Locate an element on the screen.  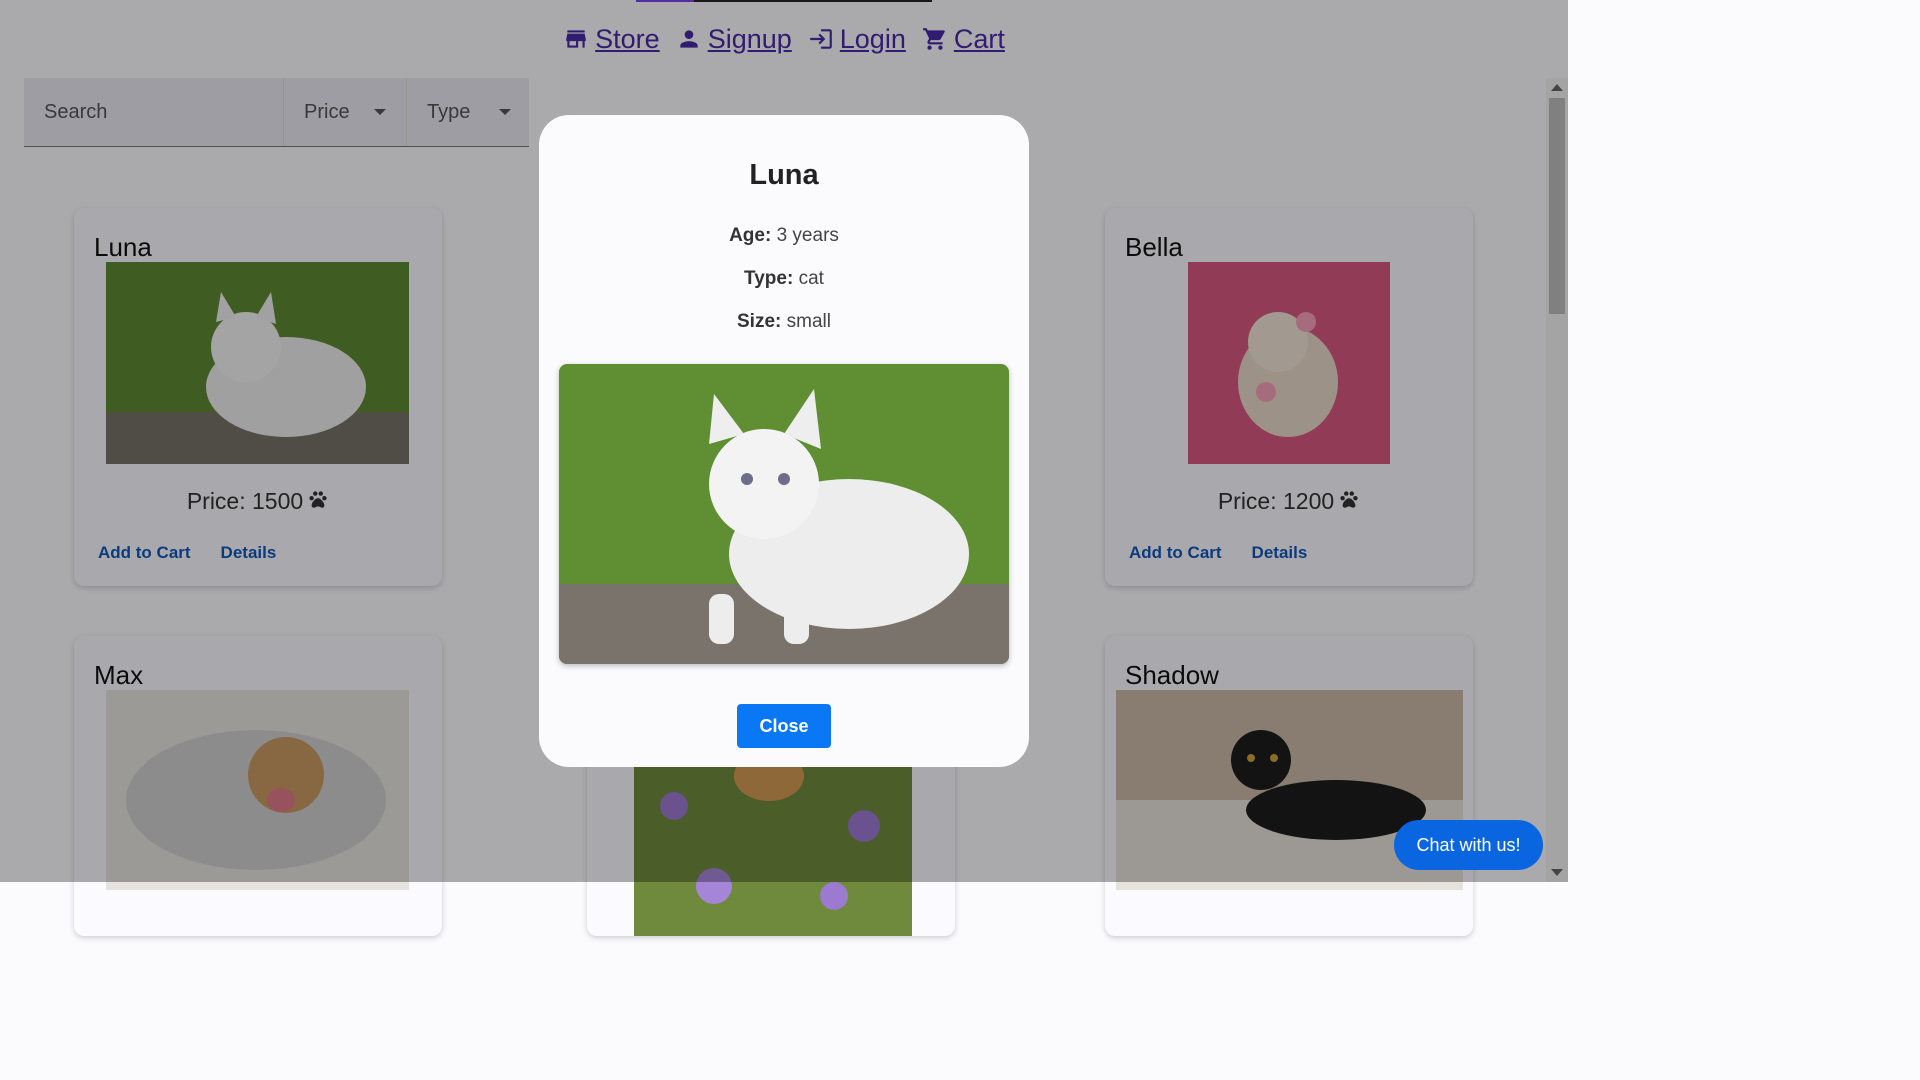
modal-title: Luna is located at coordinates (784, 175).